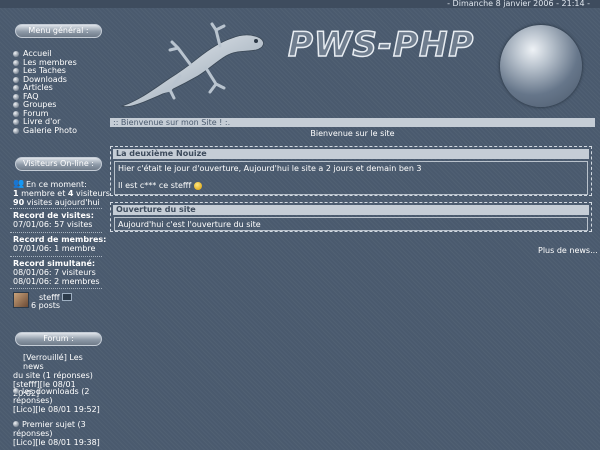 The image size is (600, 450). What do you see at coordinates (351, 154) in the screenshot?
I see `news-title: La deuxième Nouize` at bounding box center [351, 154].